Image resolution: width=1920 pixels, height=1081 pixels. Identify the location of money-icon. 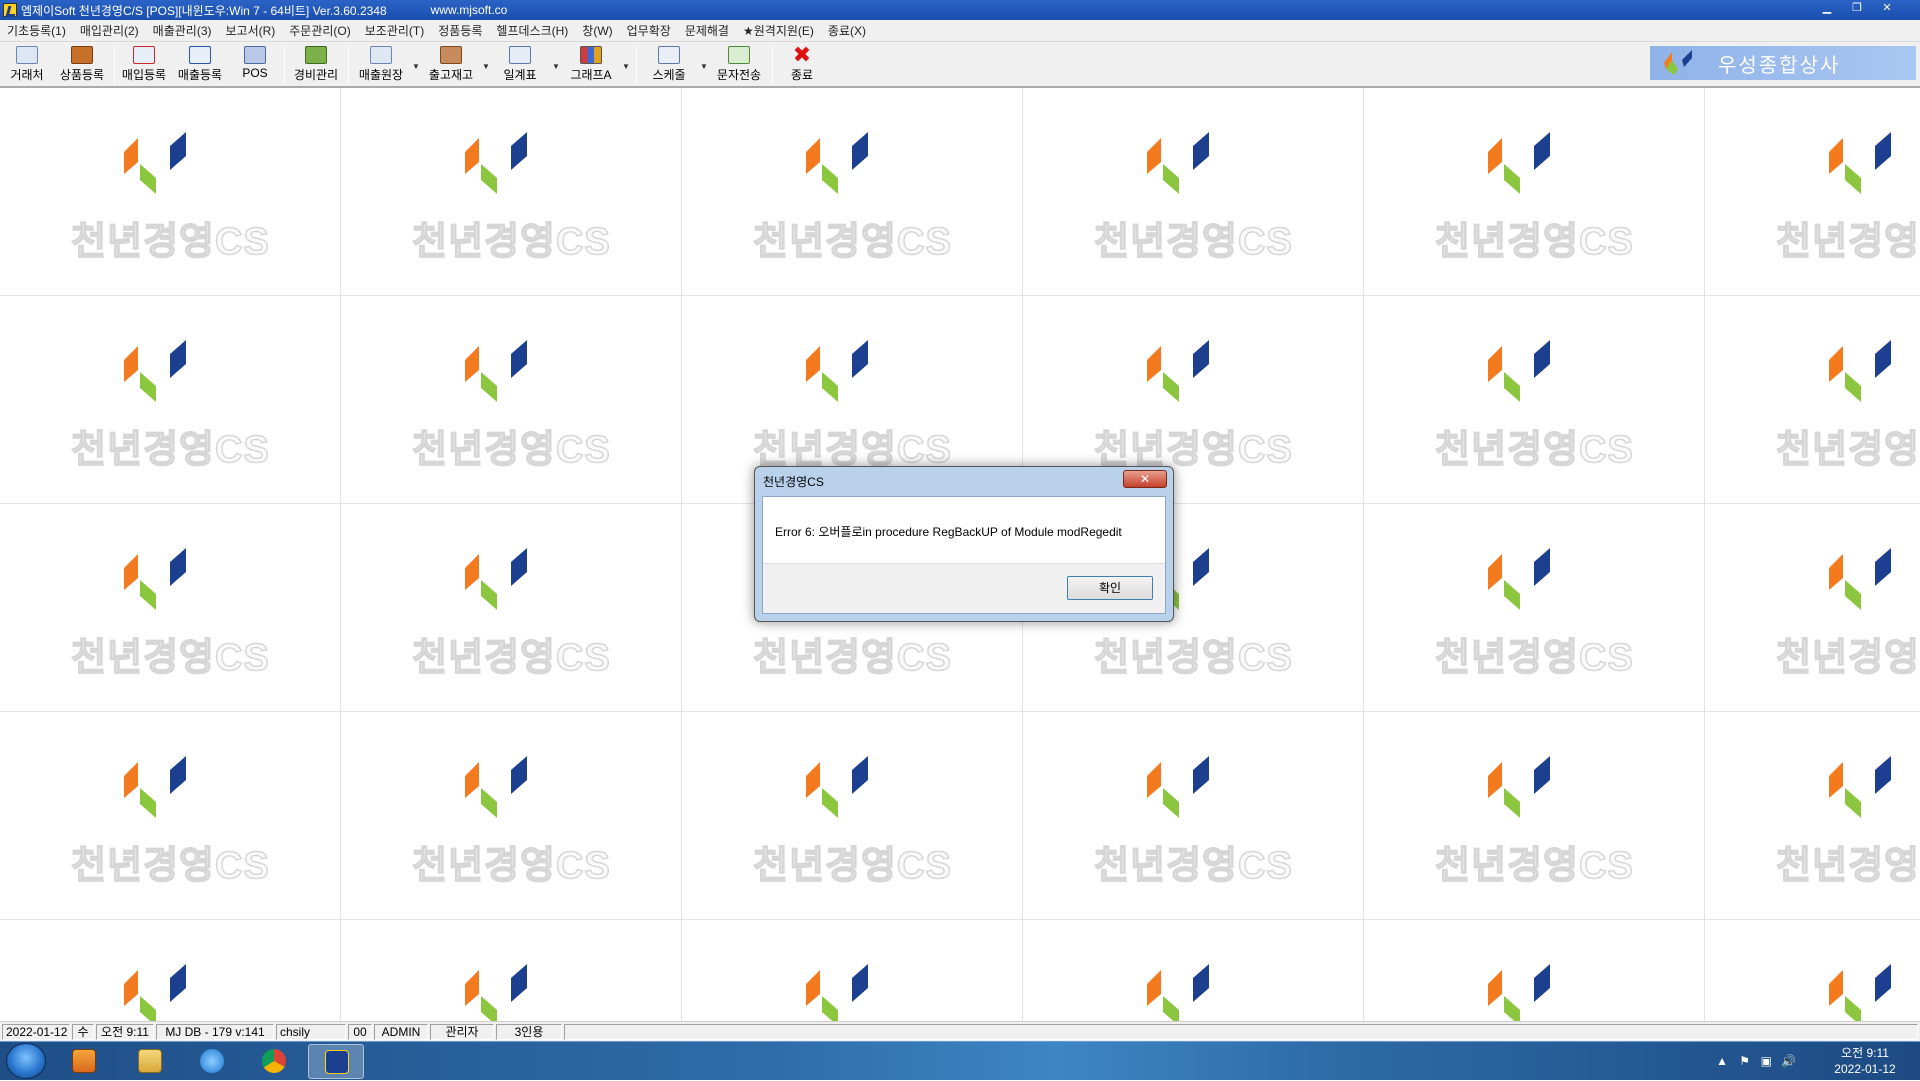
(316, 55).